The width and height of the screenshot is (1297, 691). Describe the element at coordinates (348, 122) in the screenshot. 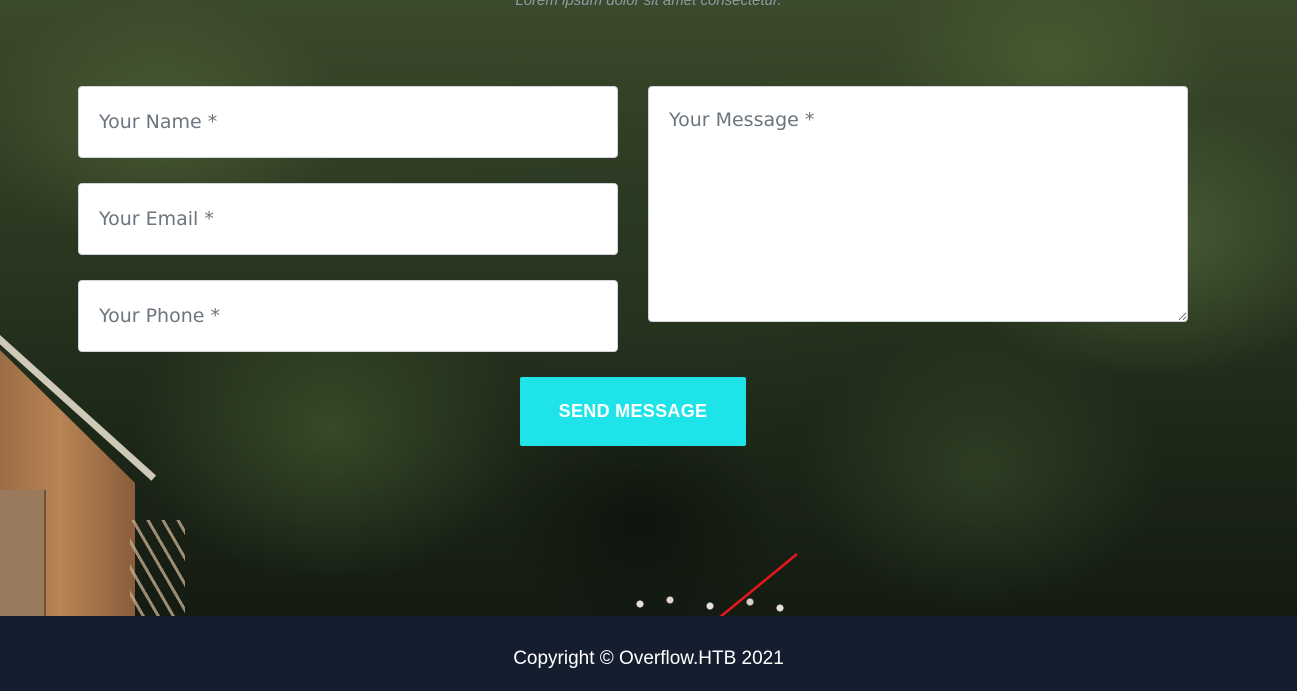

I see `name-input` at that location.